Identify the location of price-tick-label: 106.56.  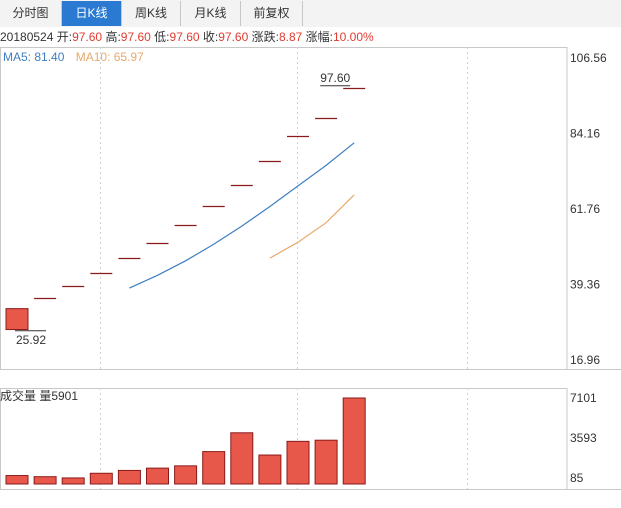
(588, 58).